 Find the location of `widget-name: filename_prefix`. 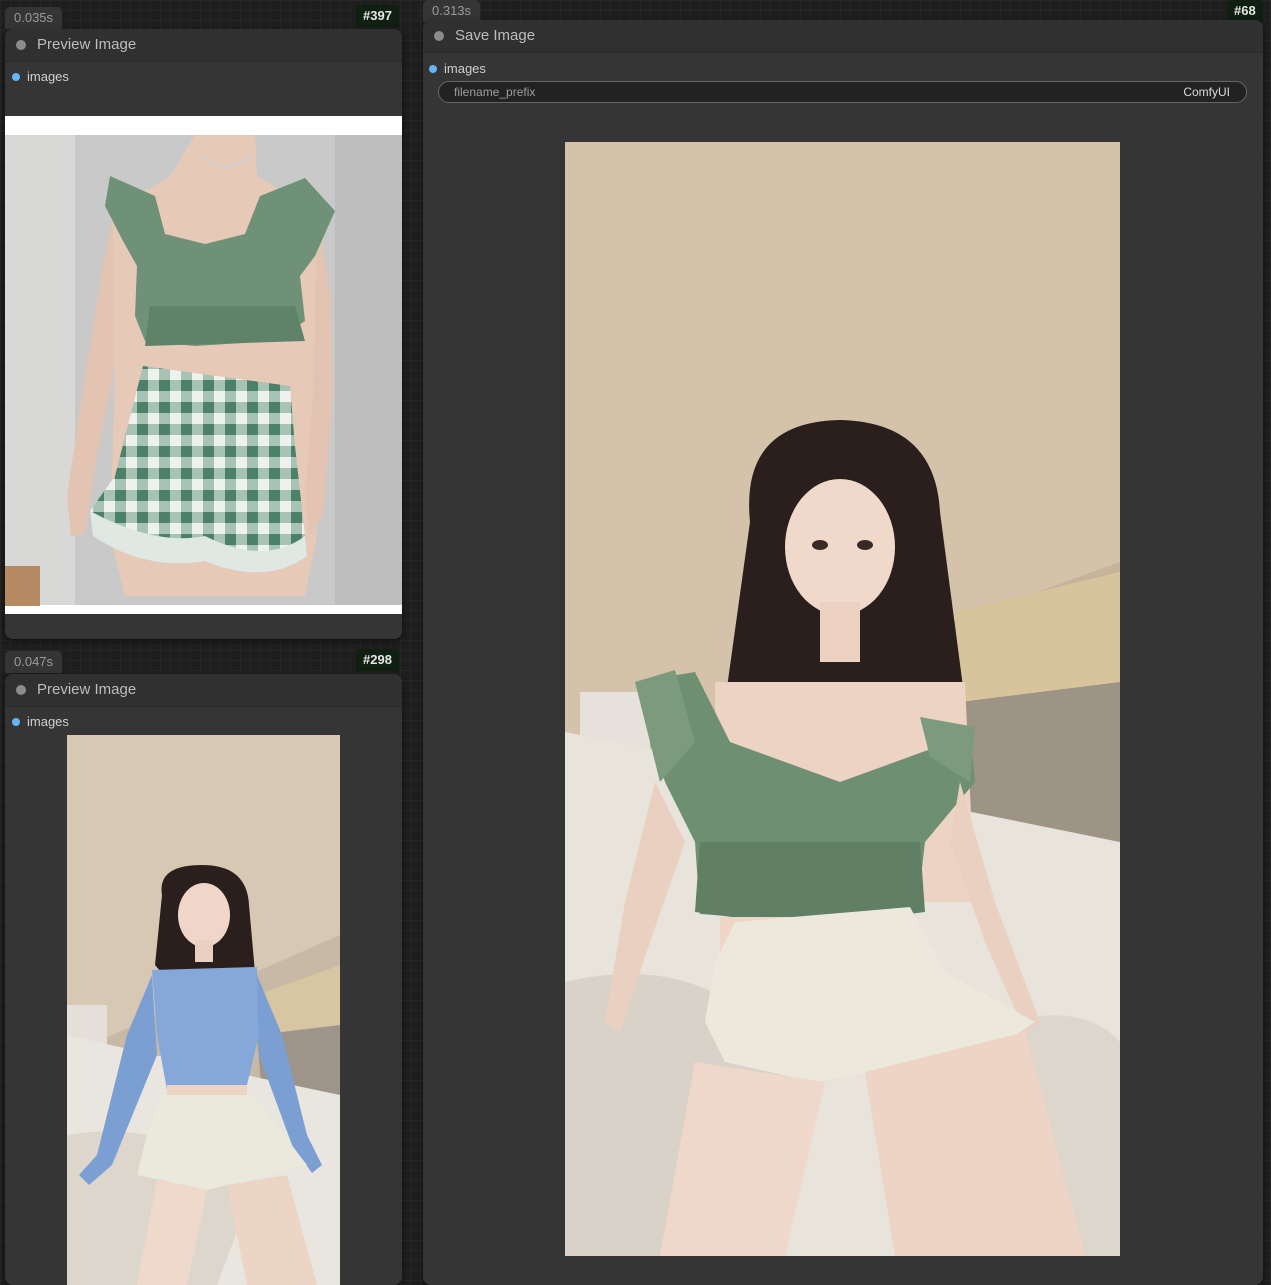

widget-name: filename_prefix is located at coordinates (495, 92).